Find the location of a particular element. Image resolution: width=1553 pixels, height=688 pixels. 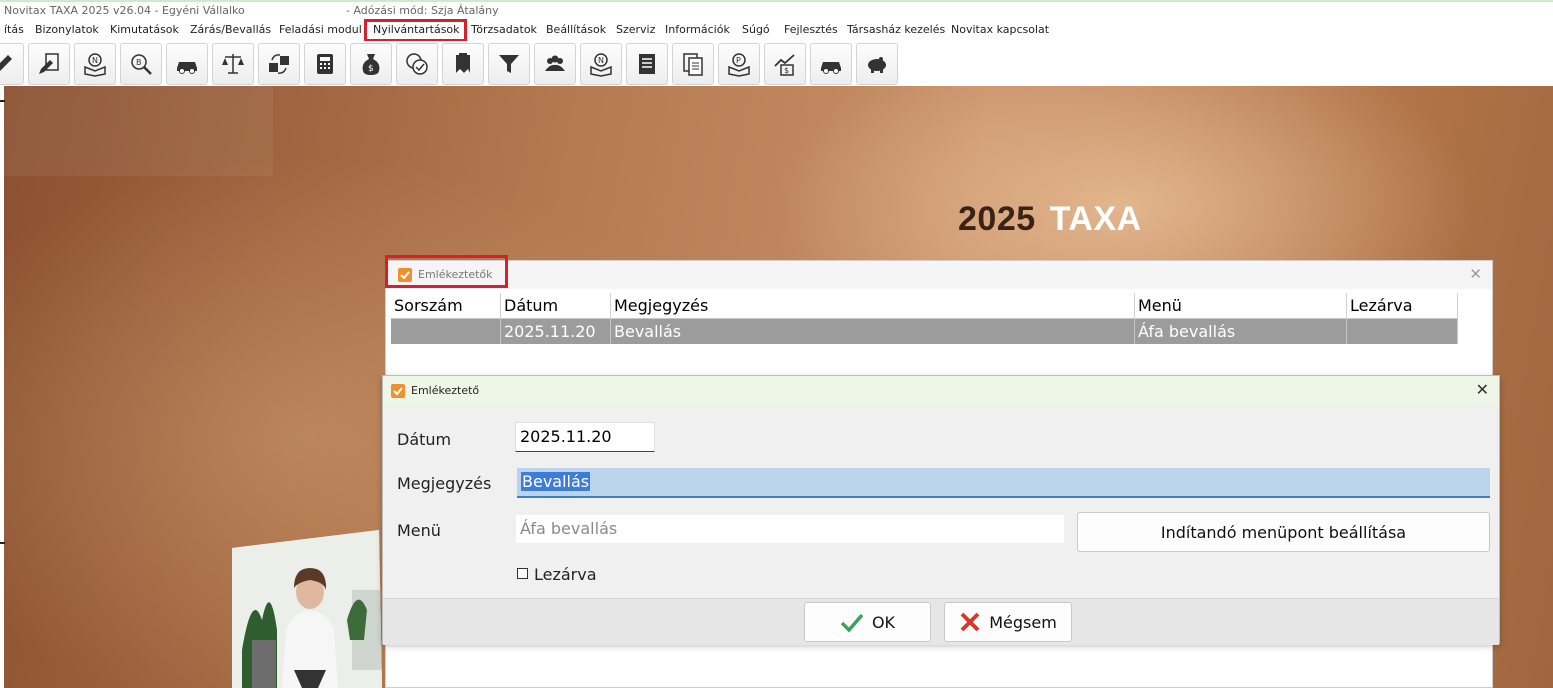

column-header-lezarva: Lezárva is located at coordinates (1402, 305).